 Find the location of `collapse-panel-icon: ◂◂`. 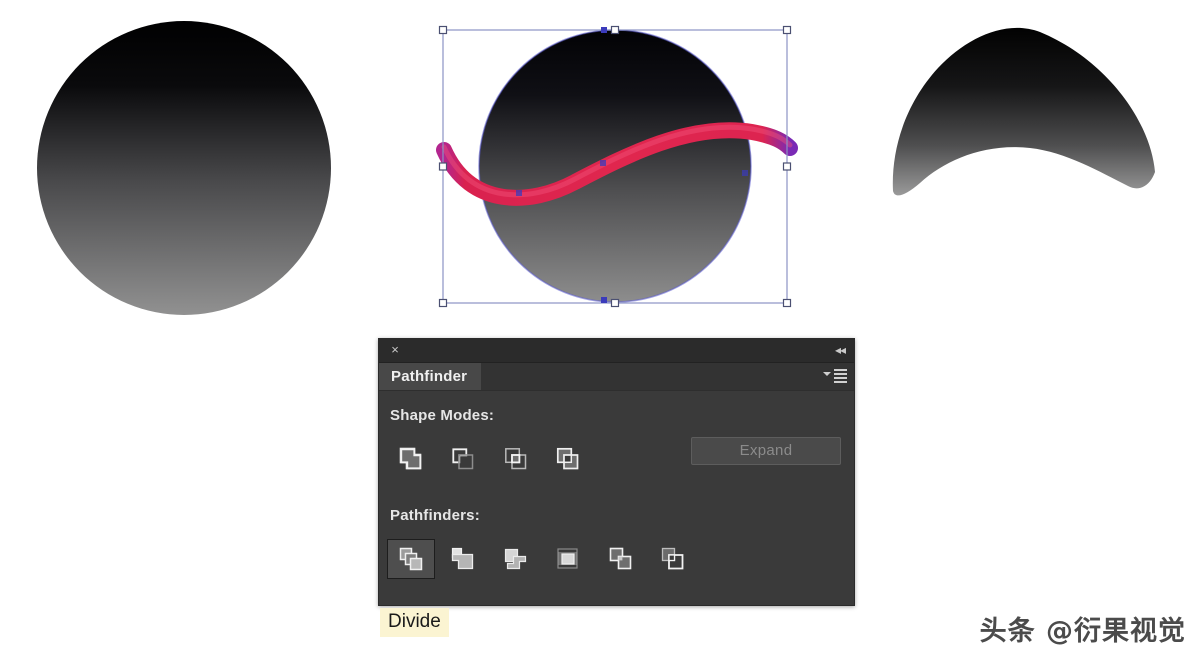

collapse-panel-icon: ◂◂ is located at coordinates (840, 350).